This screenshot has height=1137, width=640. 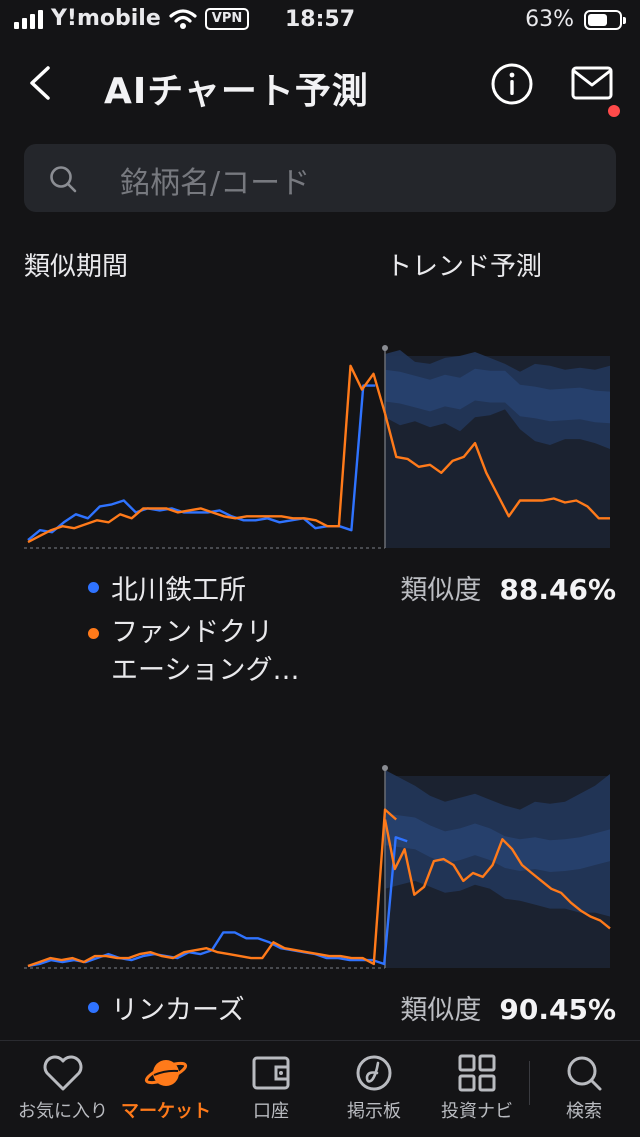 I want to click on battery-icon, so click(x=605, y=19).